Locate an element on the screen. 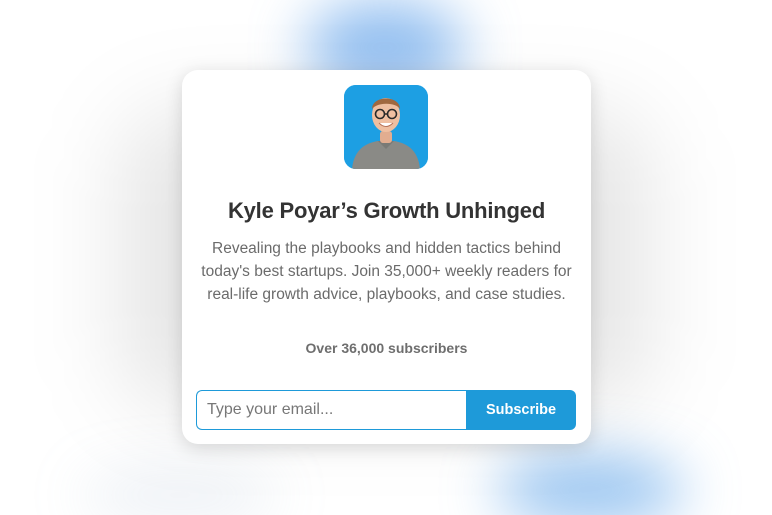 The width and height of the screenshot is (772, 515). subscriber-count: Over 36,000 subscribers is located at coordinates (386, 348).